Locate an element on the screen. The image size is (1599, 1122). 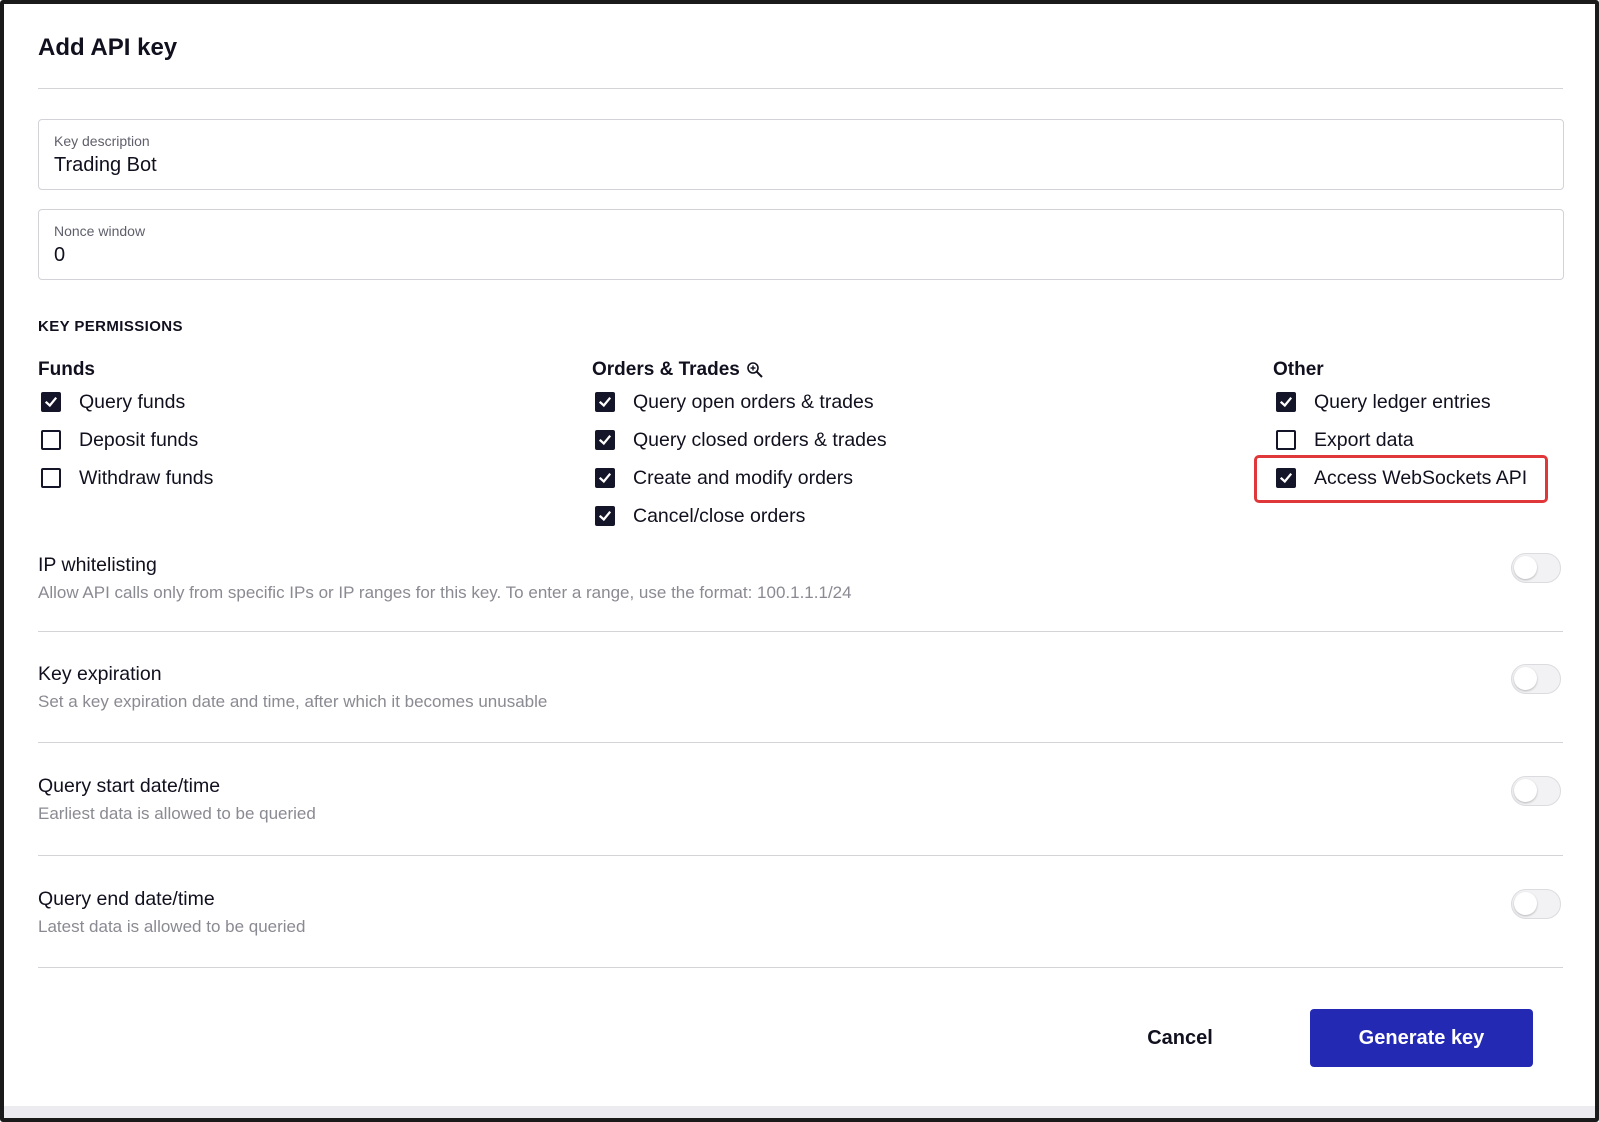
nonce-window-label: Nonce window is located at coordinates (100, 231).